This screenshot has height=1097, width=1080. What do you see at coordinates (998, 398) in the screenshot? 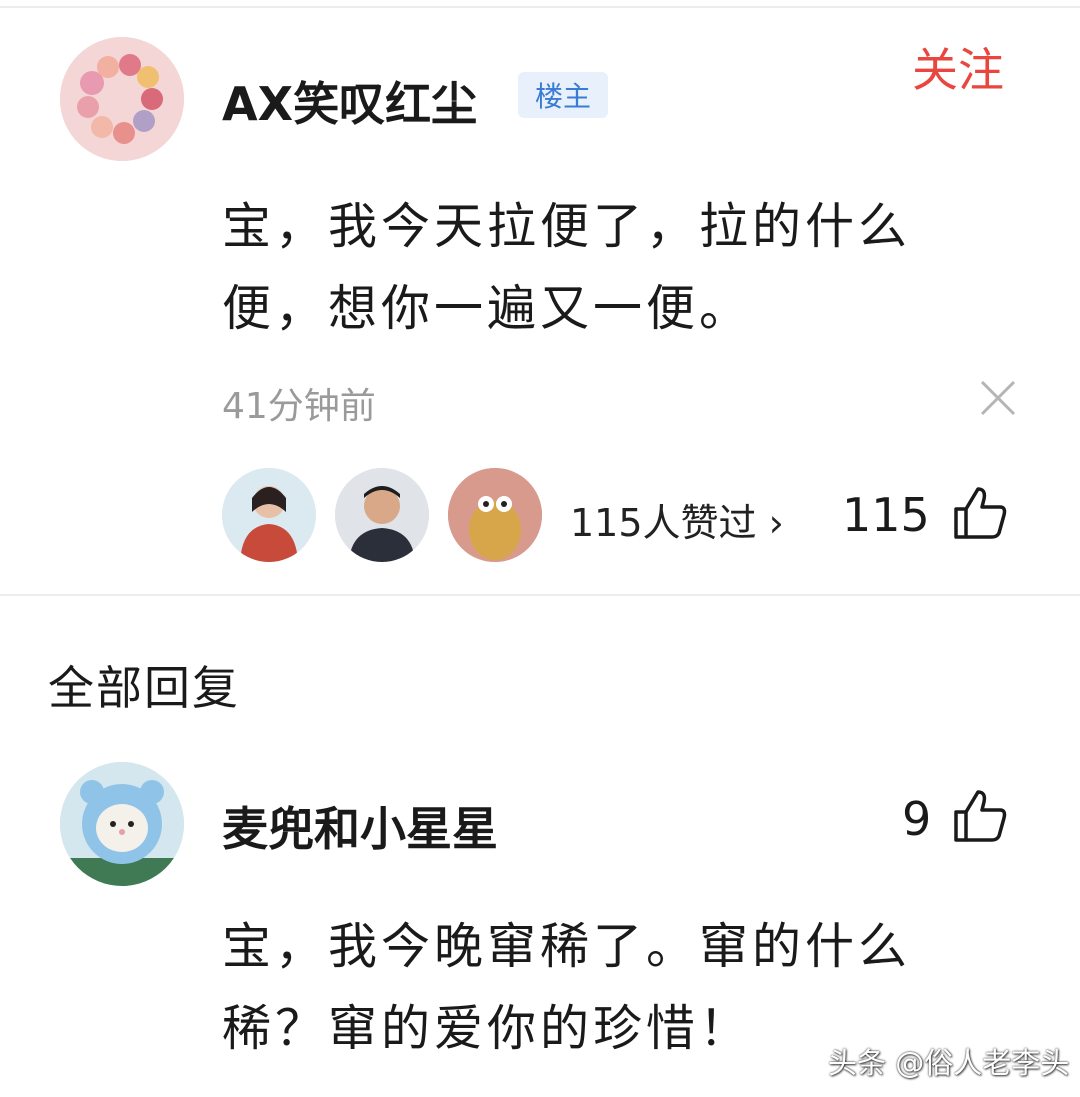
I see `close-icon` at bounding box center [998, 398].